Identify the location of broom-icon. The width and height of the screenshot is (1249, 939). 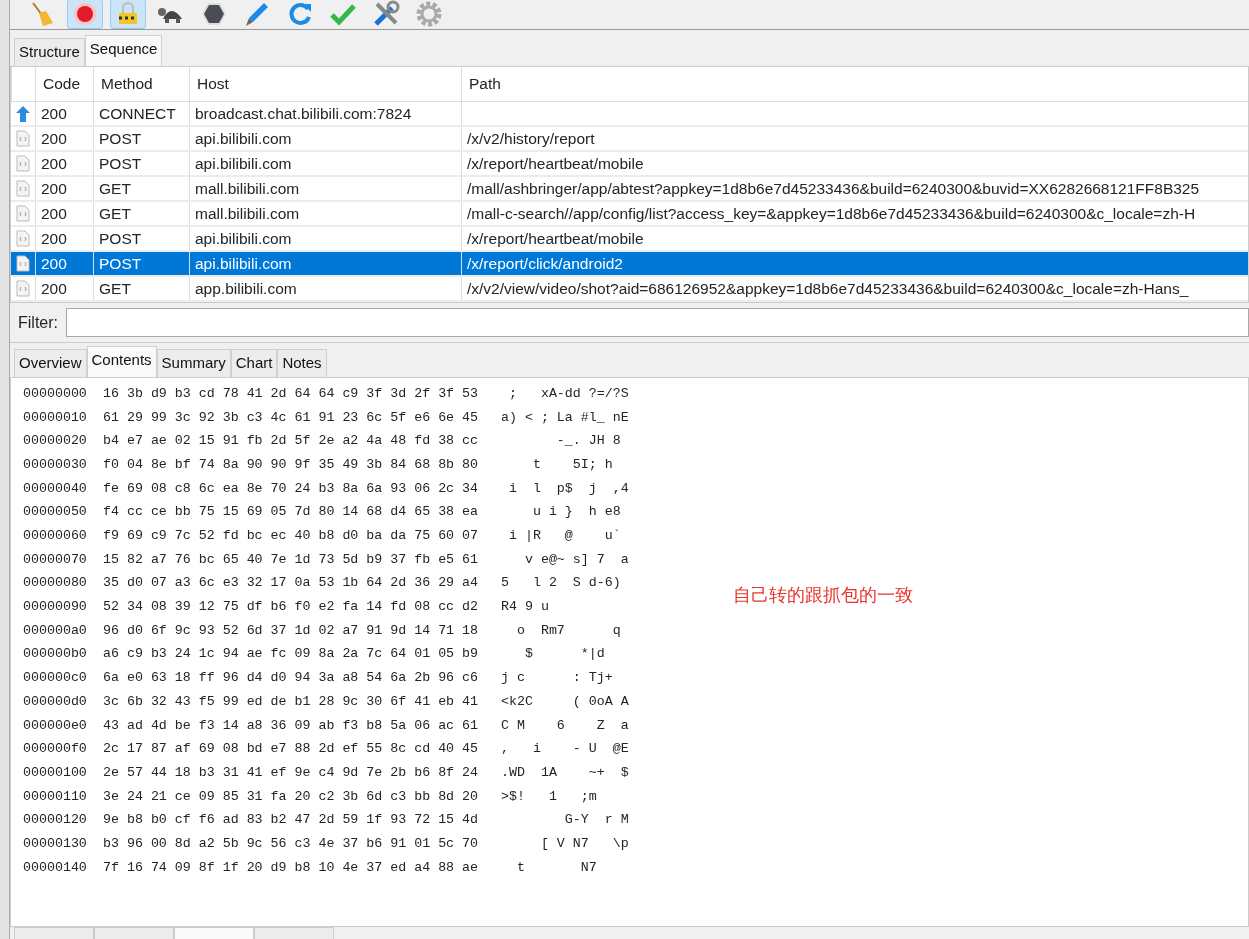
(42, 14).